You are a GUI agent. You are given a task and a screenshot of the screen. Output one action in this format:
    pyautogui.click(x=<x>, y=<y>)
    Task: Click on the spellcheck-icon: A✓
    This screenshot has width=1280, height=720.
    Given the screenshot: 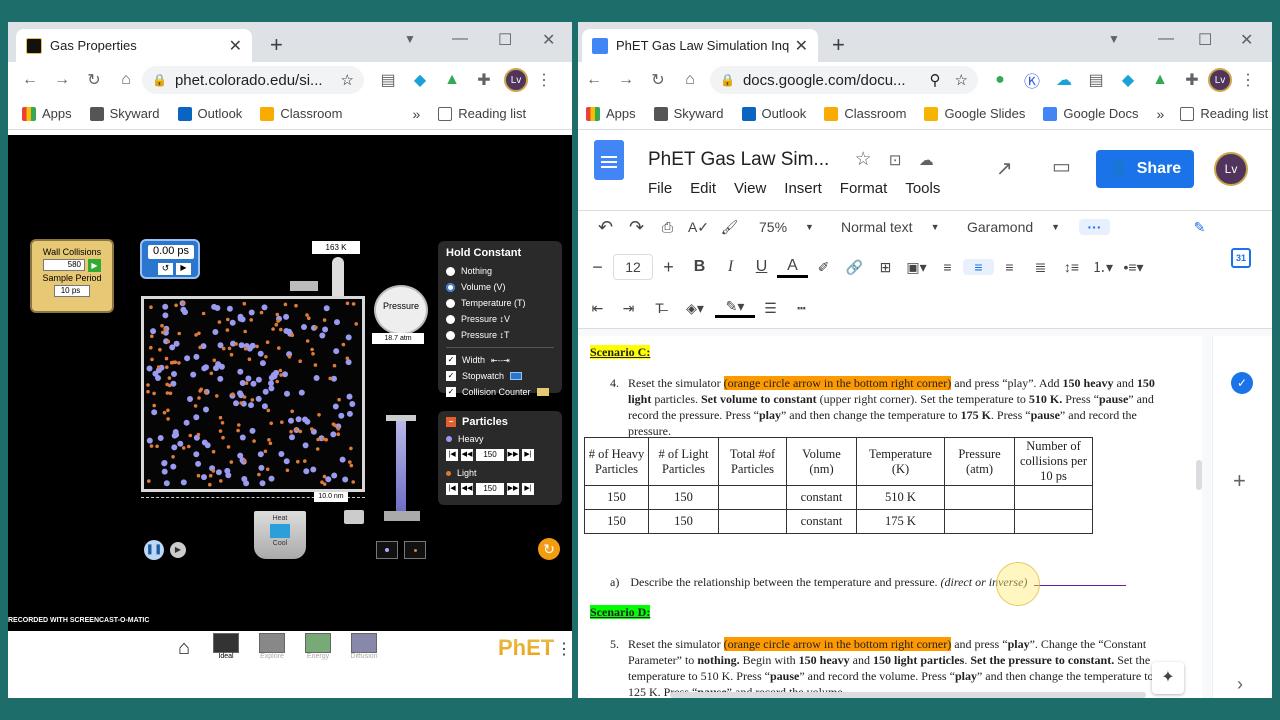 What is the action you would take?
    pyautogui.click(x=698, y=227)
    